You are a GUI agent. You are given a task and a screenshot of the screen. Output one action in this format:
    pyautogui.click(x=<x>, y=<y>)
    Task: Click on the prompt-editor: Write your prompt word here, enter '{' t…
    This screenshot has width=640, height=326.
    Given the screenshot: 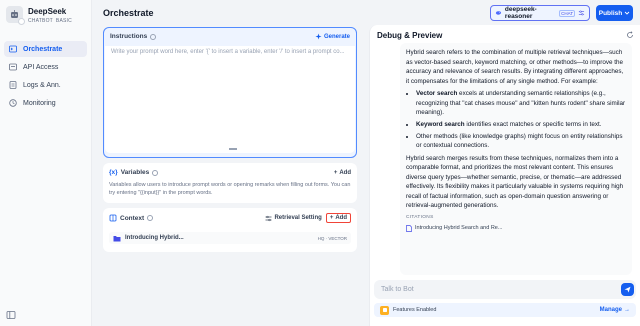 What is the action you would take?
    pyautogui.click(x=230, y=99)
    